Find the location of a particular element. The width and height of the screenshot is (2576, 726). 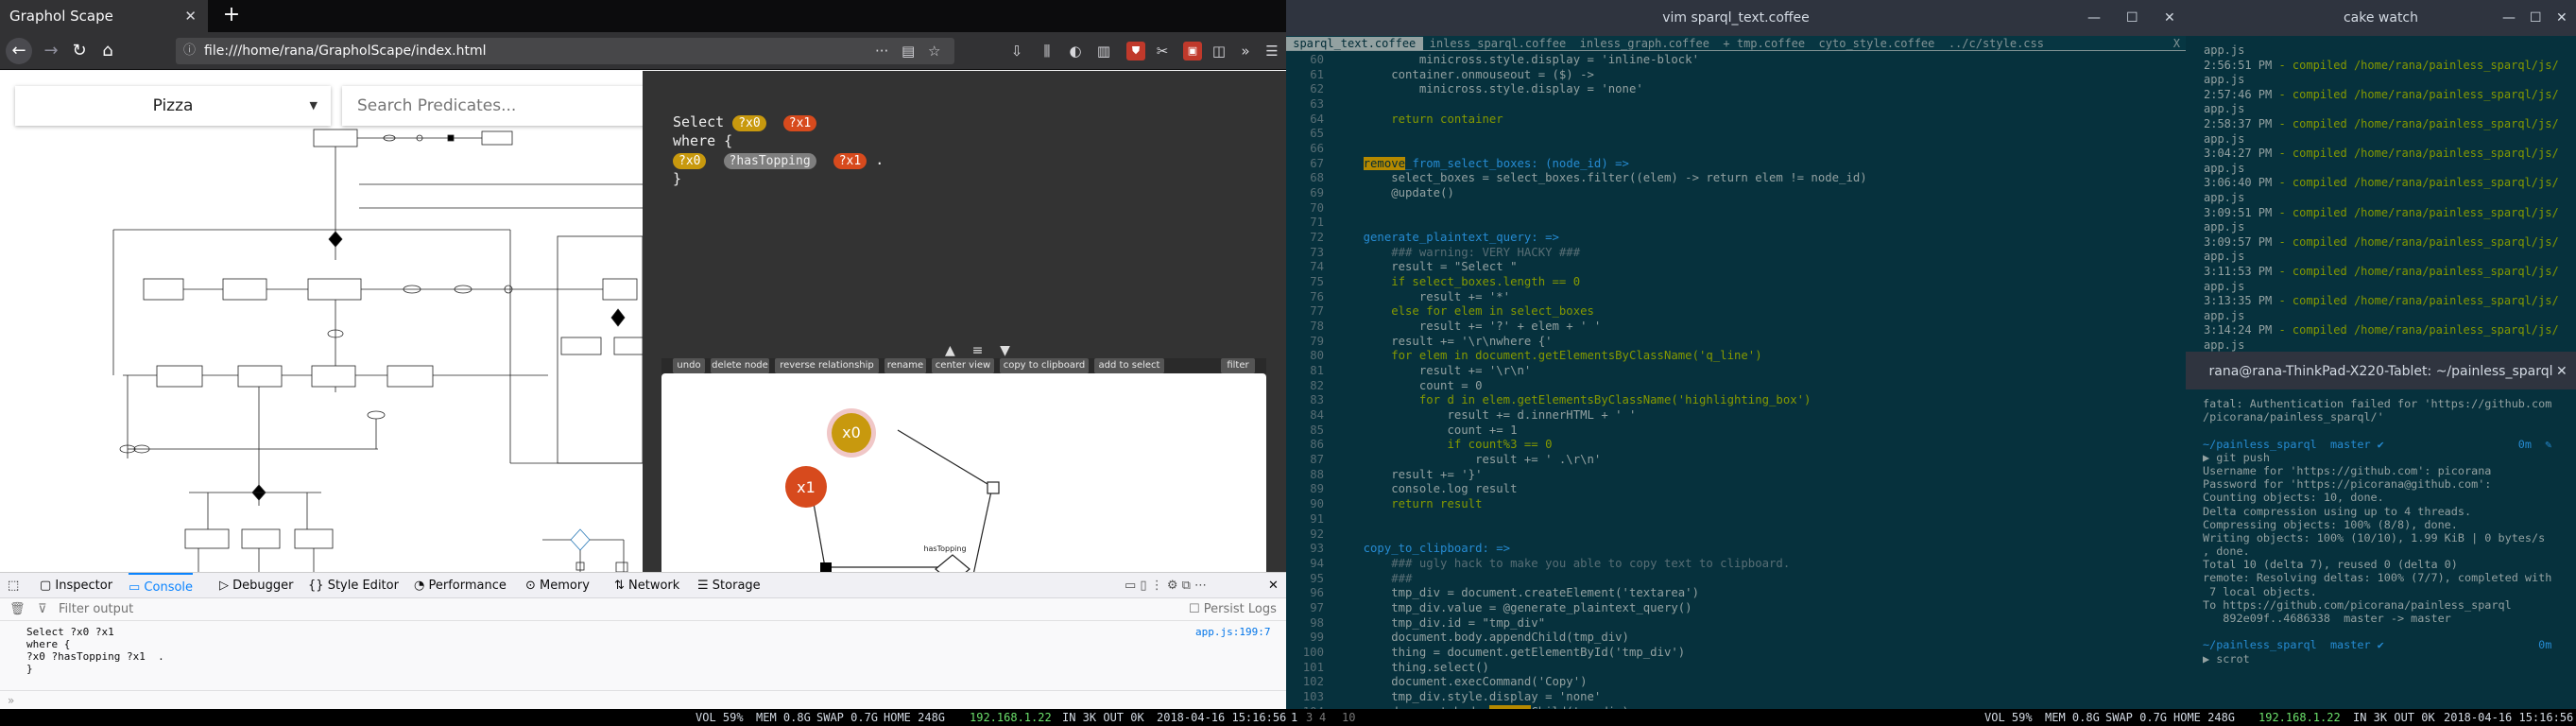

code-line: 64 return container is located at coordinates (1736, 120).